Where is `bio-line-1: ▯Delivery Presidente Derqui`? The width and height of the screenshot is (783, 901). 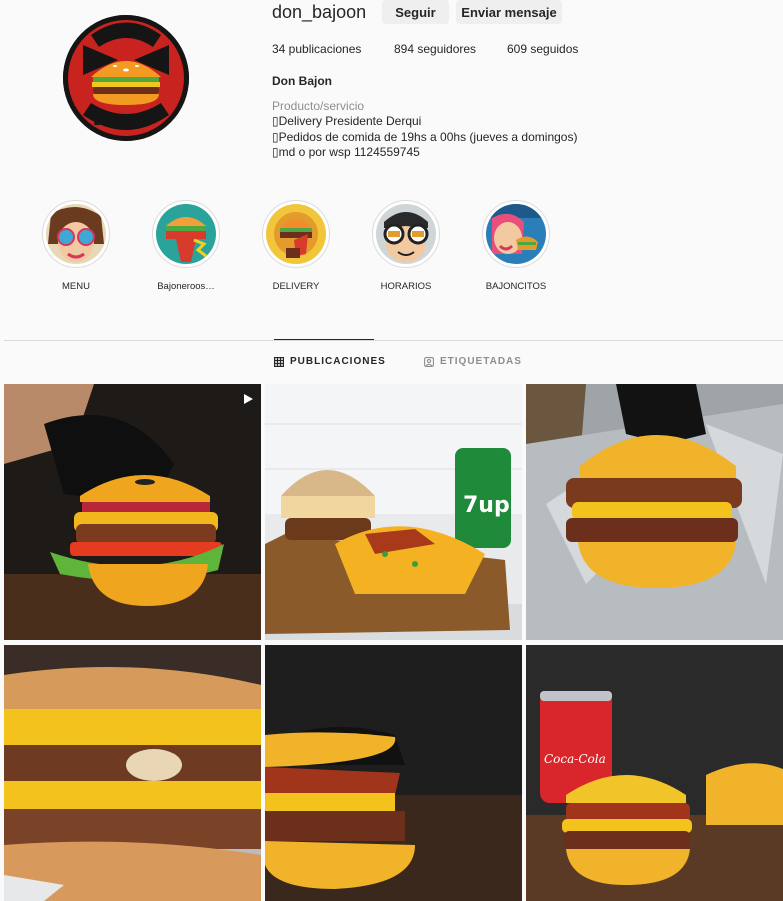 bio-line-1: ▯Delivery Presidente Derqui is located at coordinates (347, 121).